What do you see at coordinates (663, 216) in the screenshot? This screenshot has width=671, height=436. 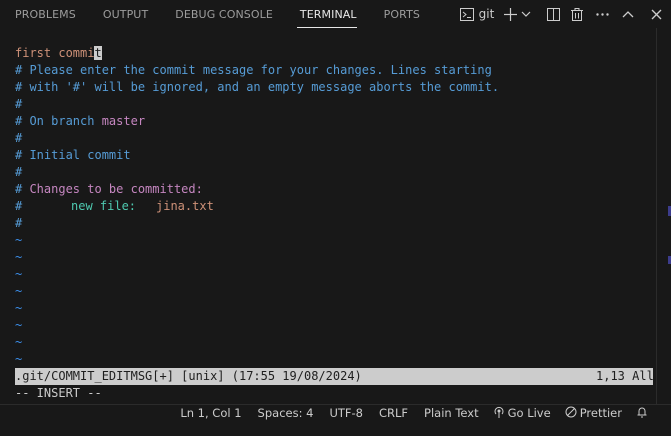 I see `terminal-scrollbar` at bounding box center [663, 216].